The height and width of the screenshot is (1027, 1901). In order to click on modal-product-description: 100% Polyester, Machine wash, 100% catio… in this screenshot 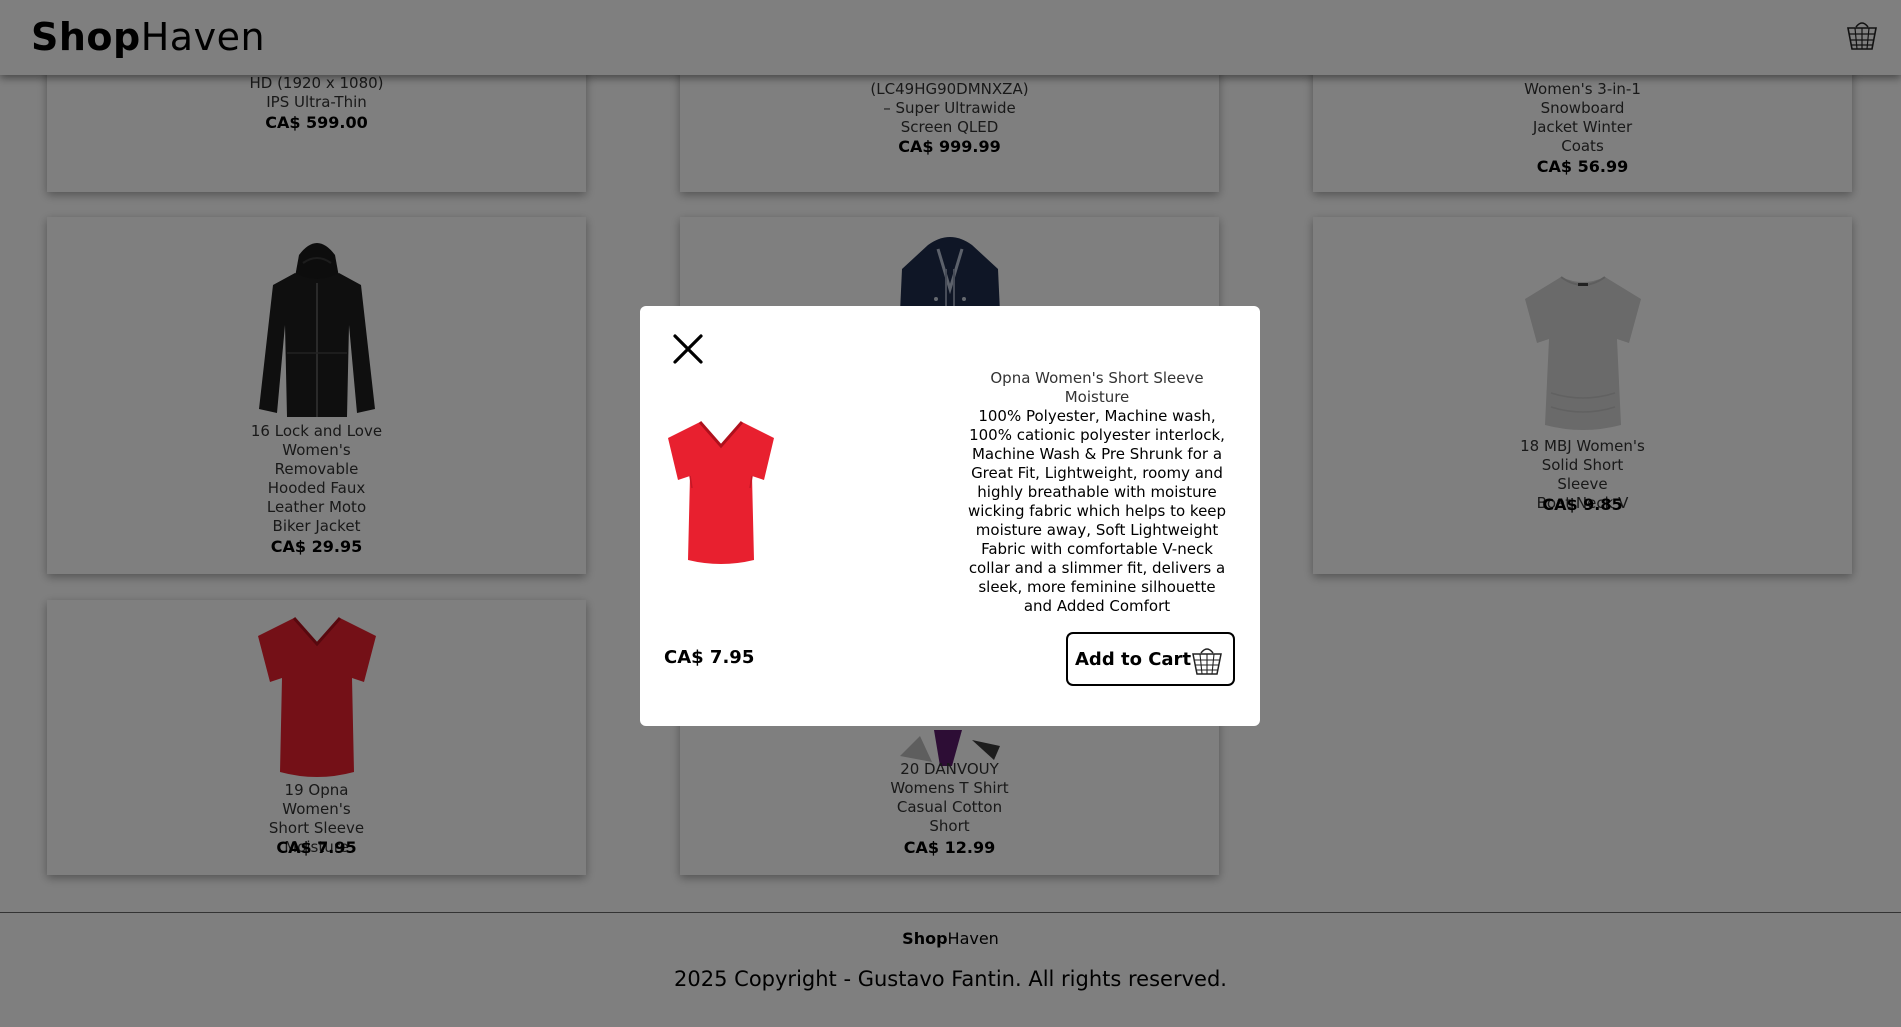, I will do `click(1097, 511)`.